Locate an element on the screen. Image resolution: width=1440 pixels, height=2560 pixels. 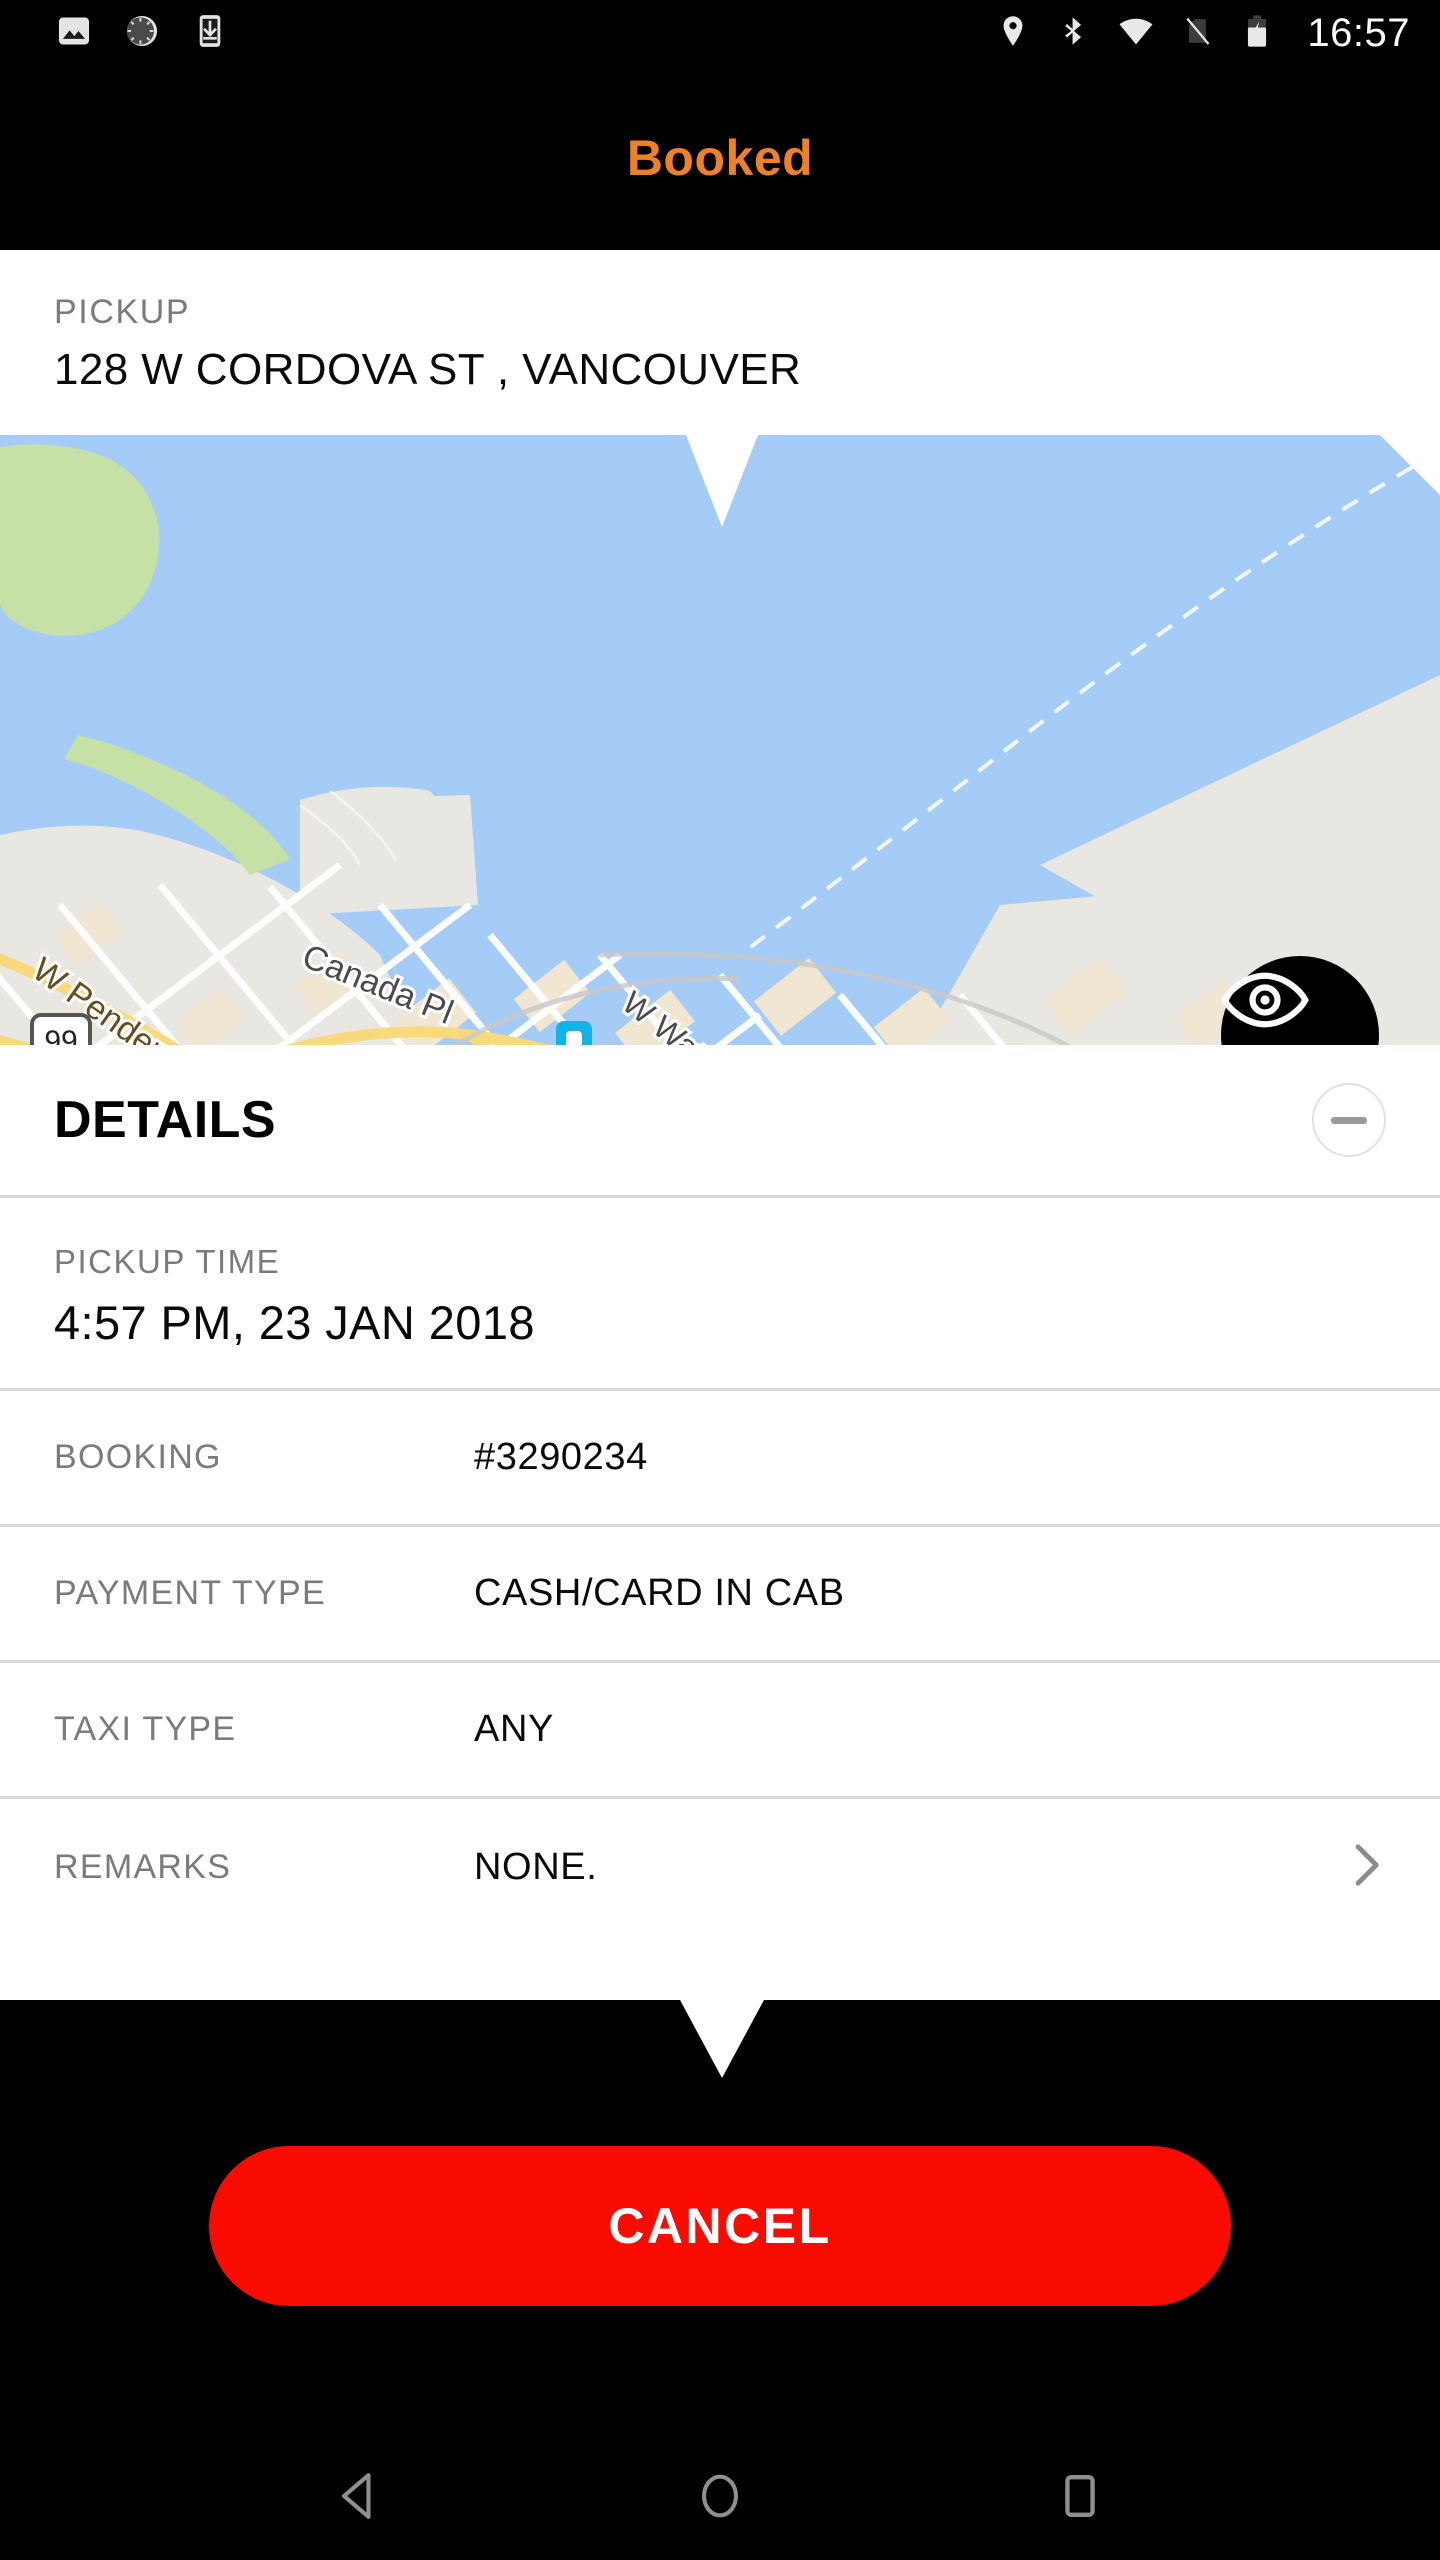
status-bar: 16:57 is located at coordinates (720, 33).